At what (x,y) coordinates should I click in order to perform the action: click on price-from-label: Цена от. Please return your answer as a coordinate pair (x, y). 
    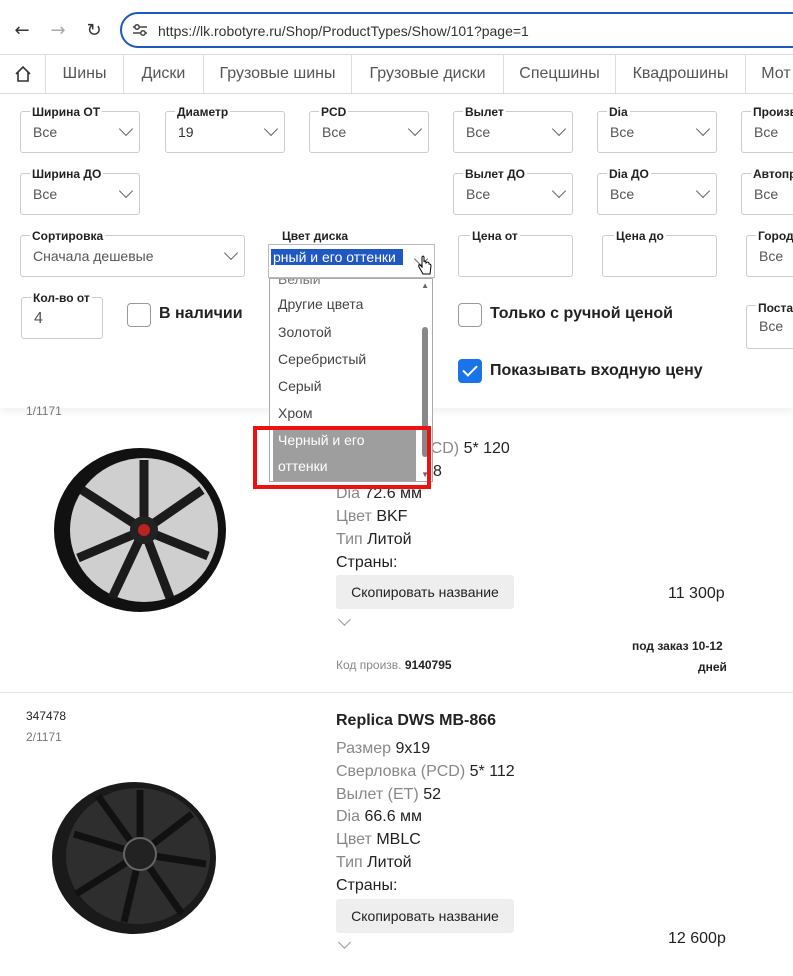
    Looking at the image, I should click on (495, 236).